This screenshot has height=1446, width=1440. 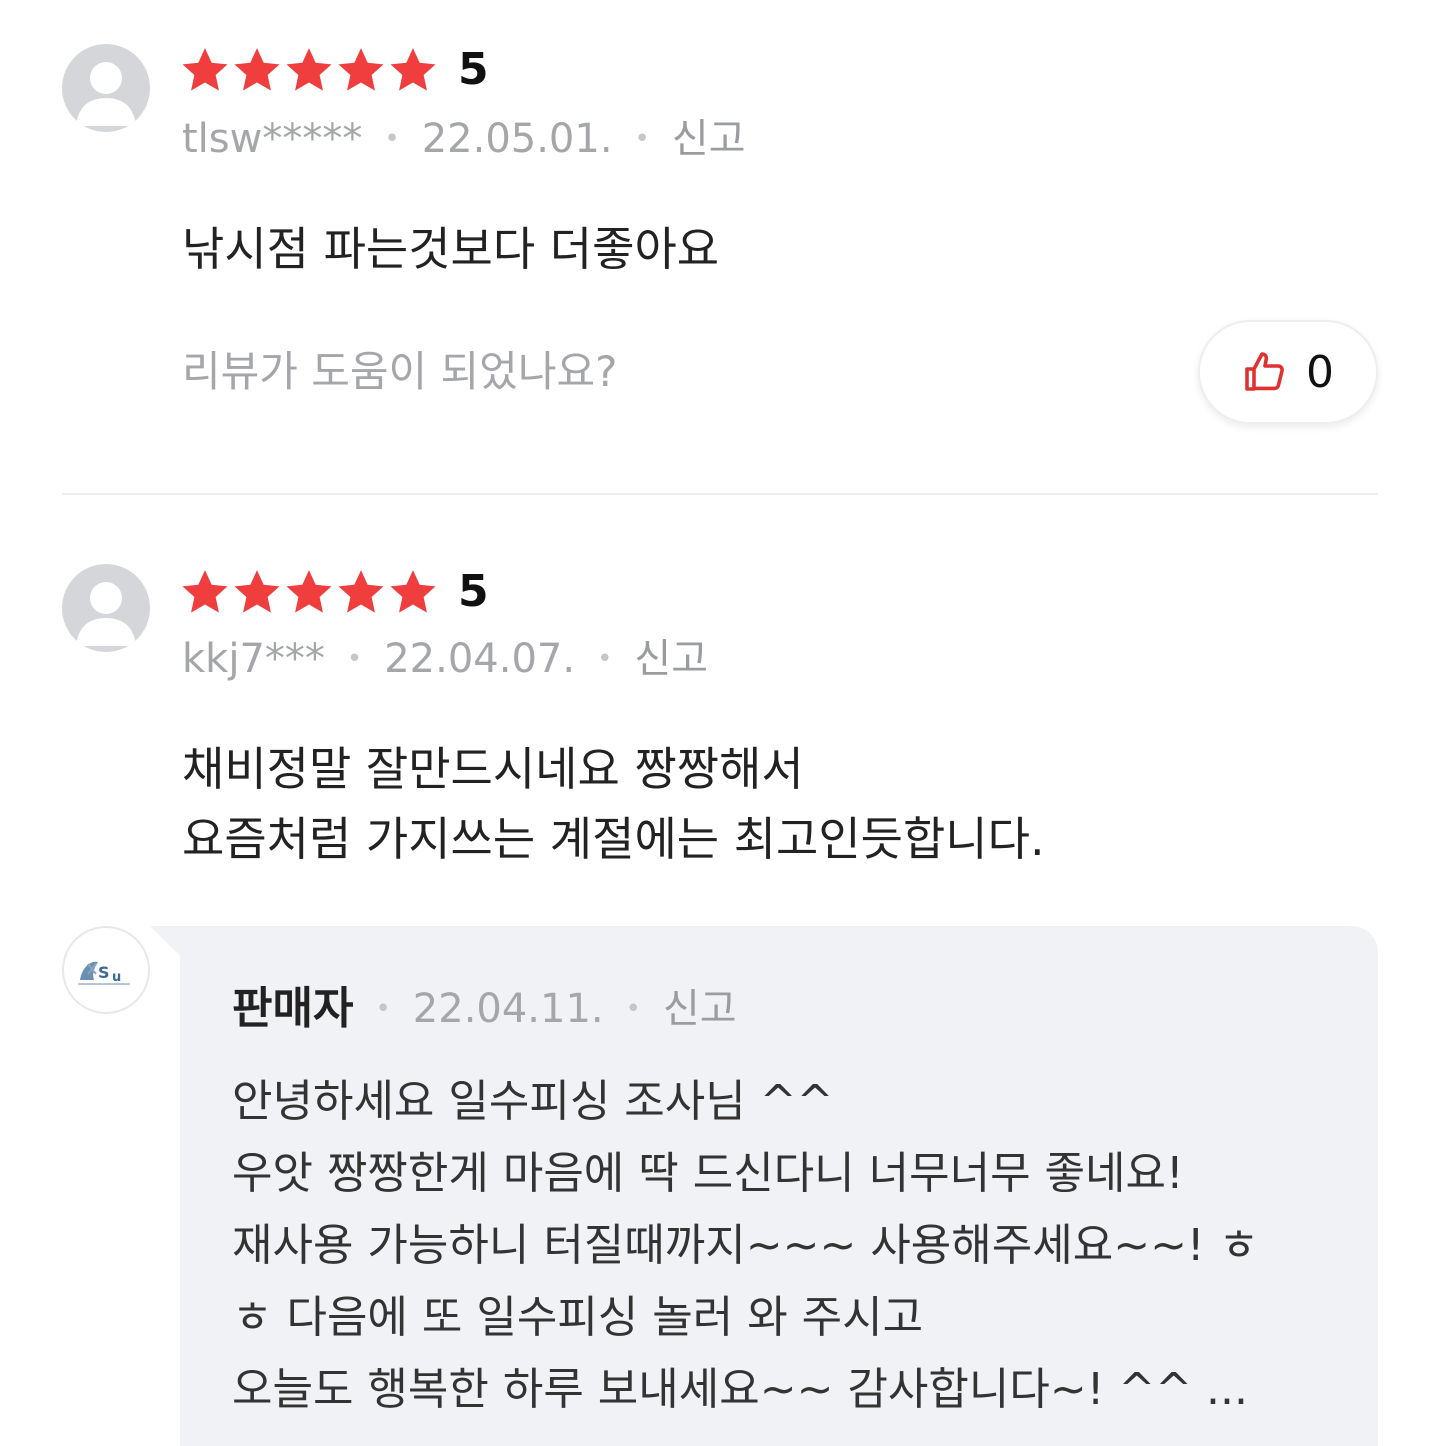 What do you see at coordinates (613, 804) in the screenshot?
I see `review-text: 채비정말 잘만드시네요 짱짱해서 요즘처럼 가지쓰는 계절에는 최고인듯합니다.` at bounding box center [613, 804].